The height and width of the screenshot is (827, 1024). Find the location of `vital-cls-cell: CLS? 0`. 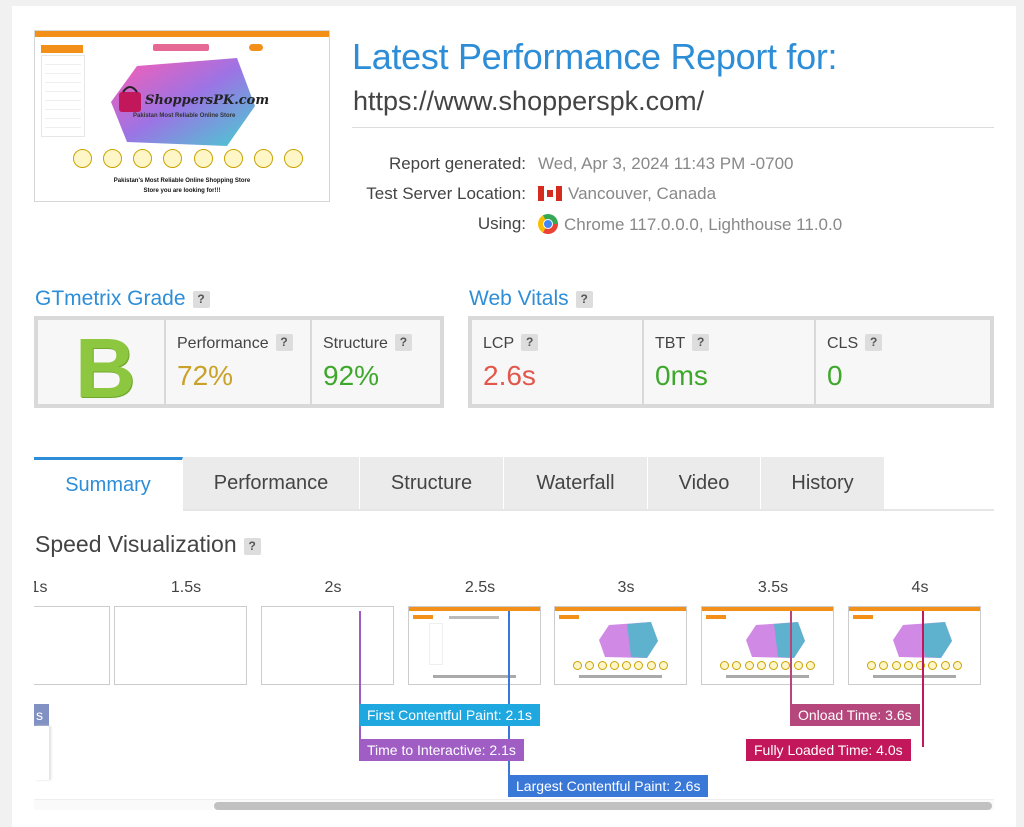

vital-cls-cell: CLS? 0 is located at coordinates (903, 362).